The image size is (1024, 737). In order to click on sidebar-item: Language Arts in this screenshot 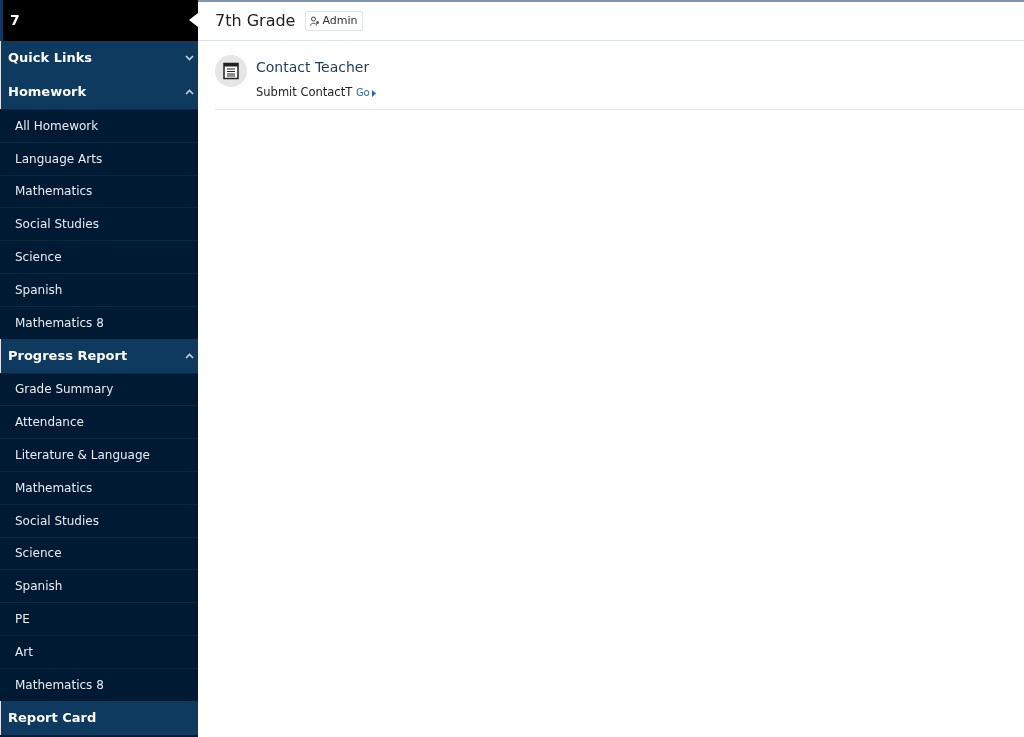, I will do `click(99, 158)`.